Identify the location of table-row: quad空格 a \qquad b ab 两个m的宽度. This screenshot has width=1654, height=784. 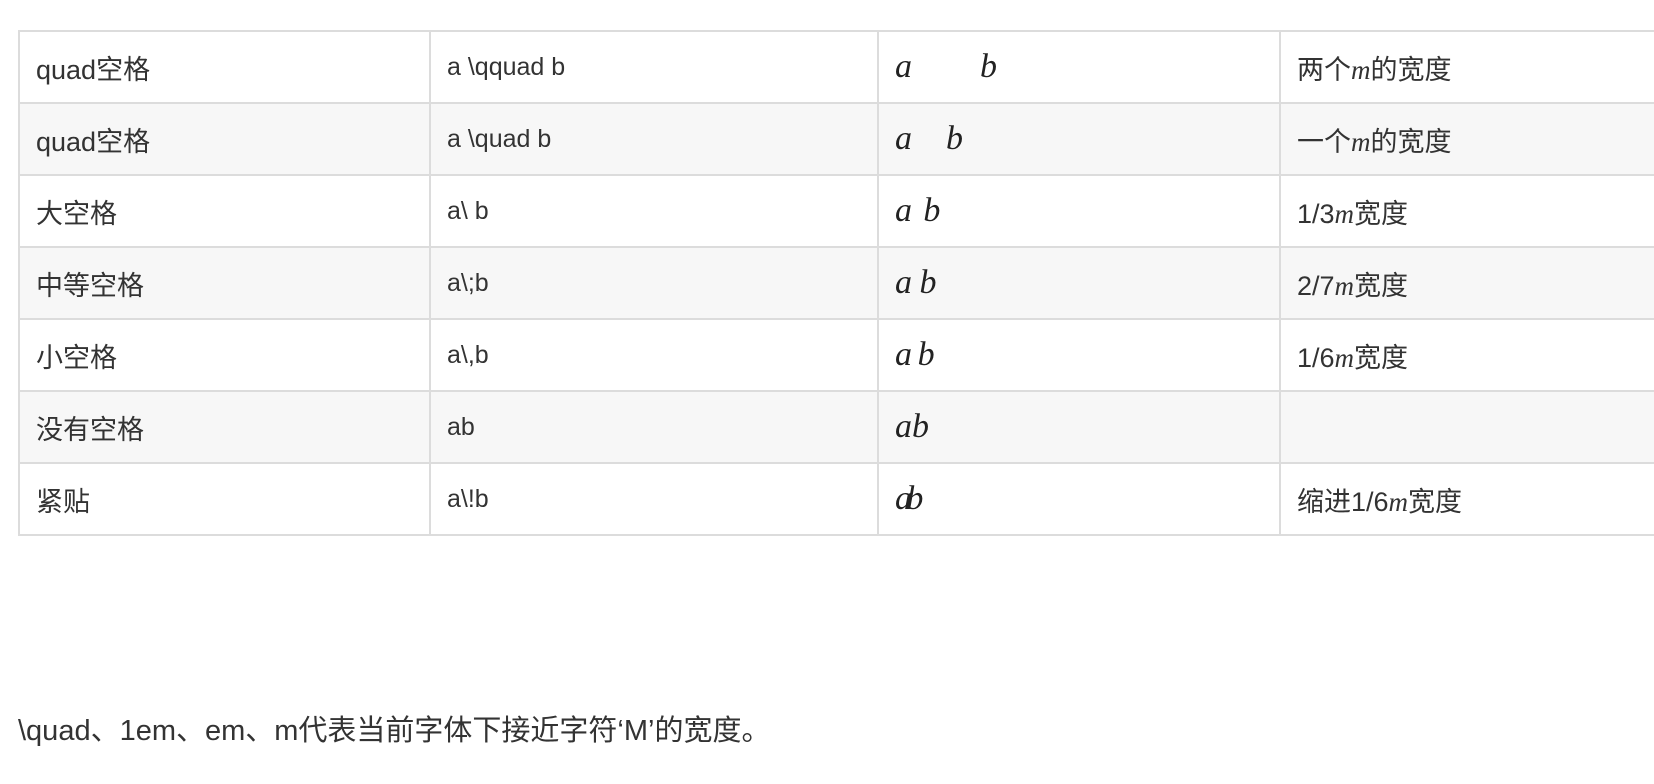
(836, 67).